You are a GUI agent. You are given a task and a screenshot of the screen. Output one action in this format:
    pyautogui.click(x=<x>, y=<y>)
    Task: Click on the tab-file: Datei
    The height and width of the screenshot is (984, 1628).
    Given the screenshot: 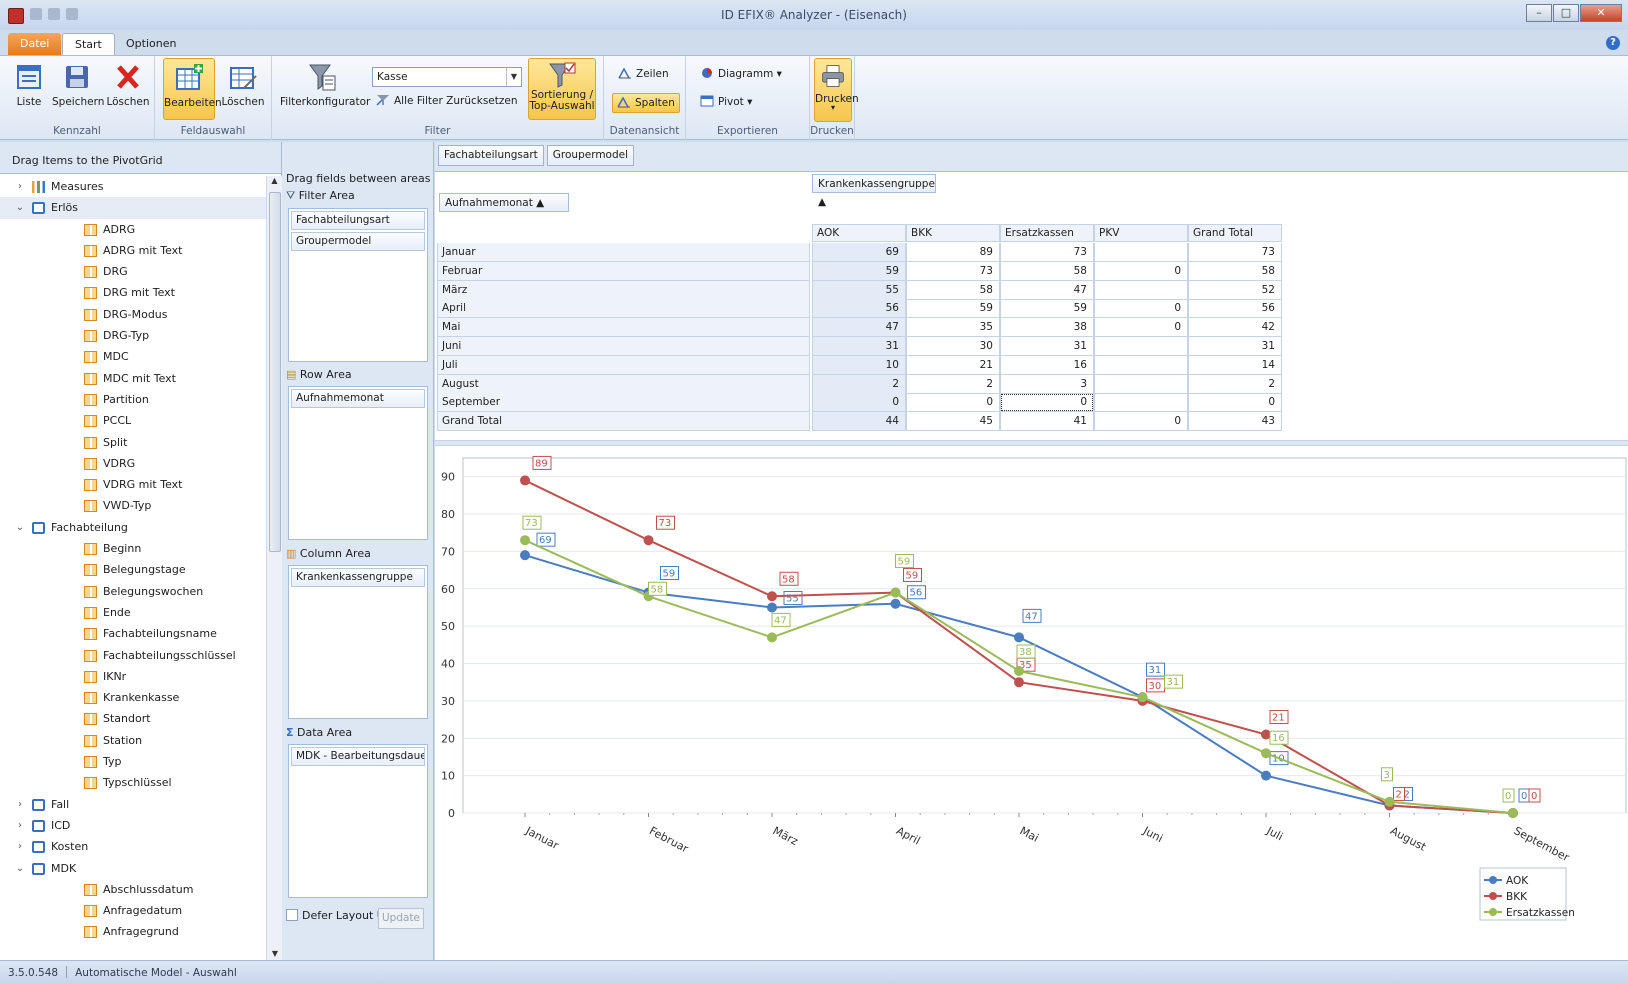 What is the action you would take?
    pyautogui.click(x=35, y=44)
    